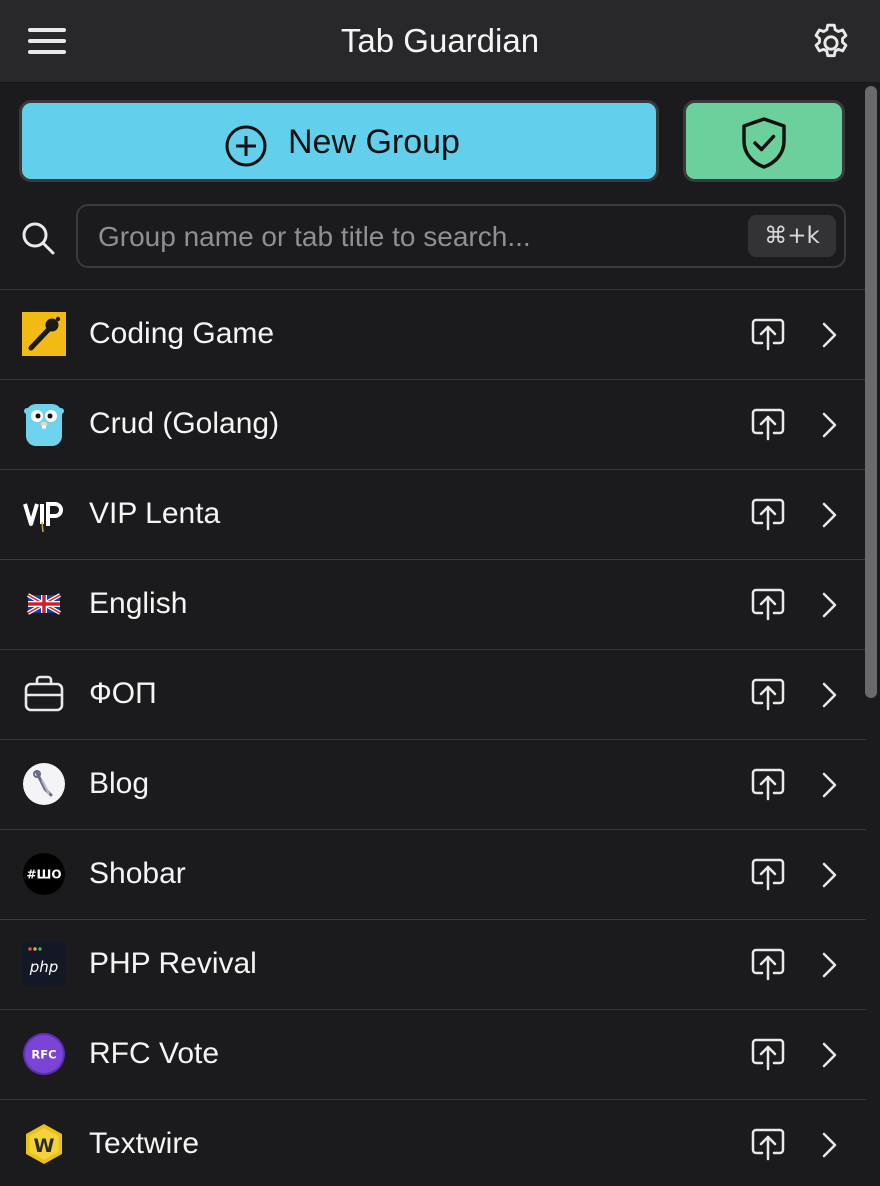 The image size is (880, 1186). I want to click on group-row-vip-lenta: VIP Lenta, so click(433, 514).